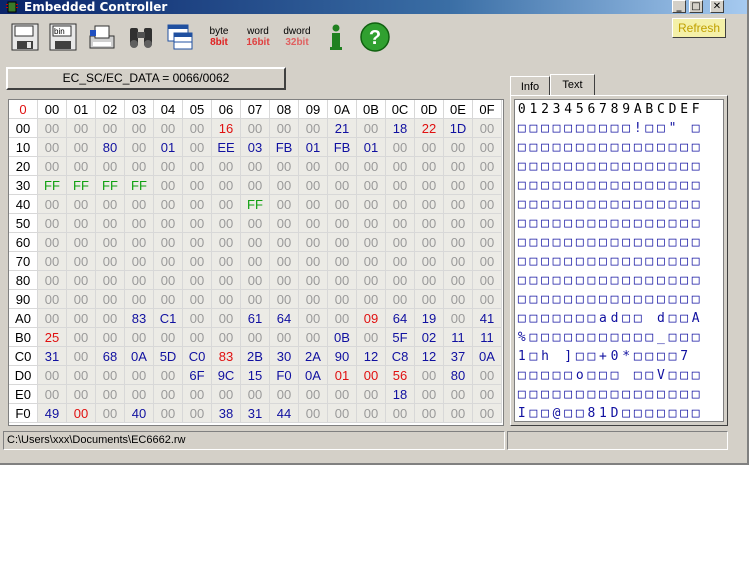 Image resolution: width=749 pixels, height=568 pixels. Describe the element at coordinates (429, 337) in the screenshot. I see `hex-cell: 02` at that location.